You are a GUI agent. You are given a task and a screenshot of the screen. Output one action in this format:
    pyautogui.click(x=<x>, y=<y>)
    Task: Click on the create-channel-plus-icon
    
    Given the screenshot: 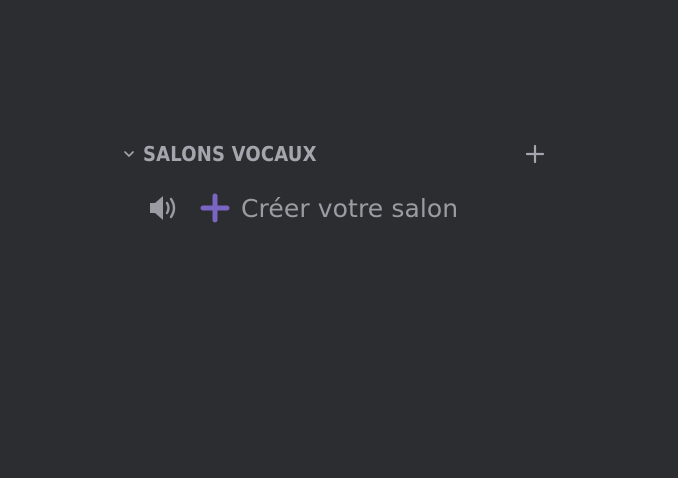 What is the action you would take?
    pyautogui.click(x=535, y=154)
    